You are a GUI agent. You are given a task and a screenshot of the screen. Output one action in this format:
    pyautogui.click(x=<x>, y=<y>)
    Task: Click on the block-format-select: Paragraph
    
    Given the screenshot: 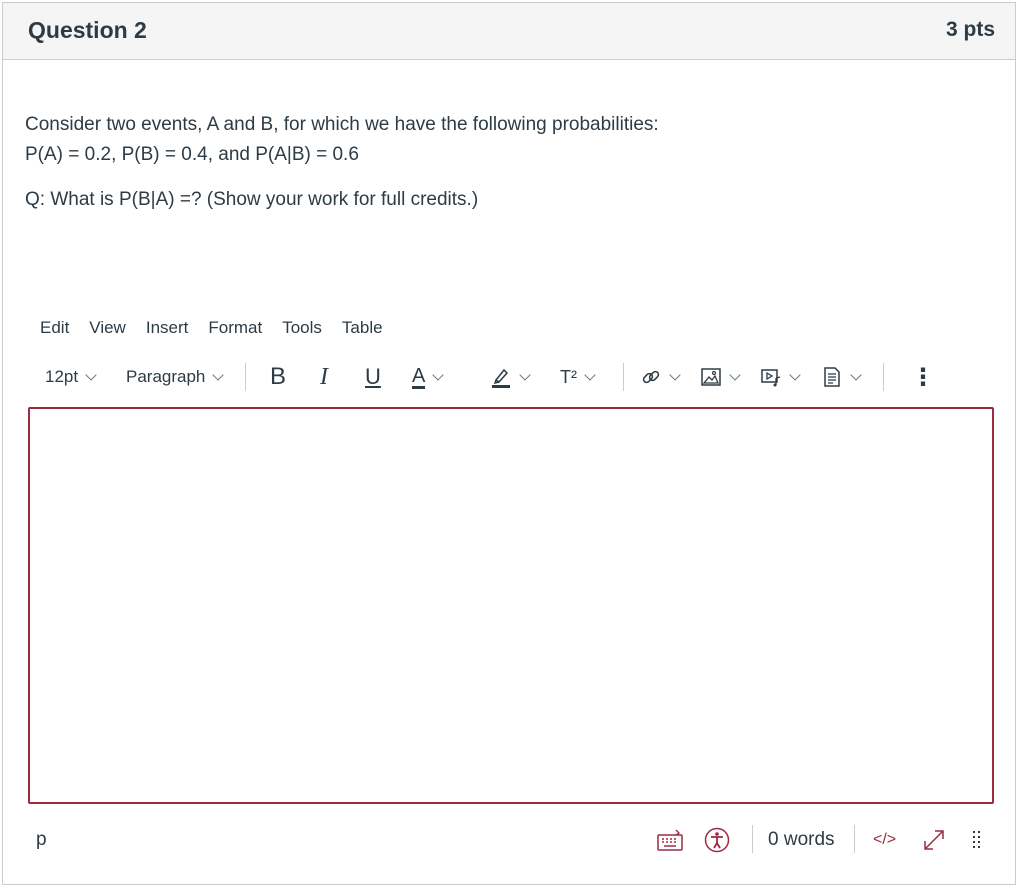 What is the action you would take?
    pyautogui.click(x=175, y=377)
    